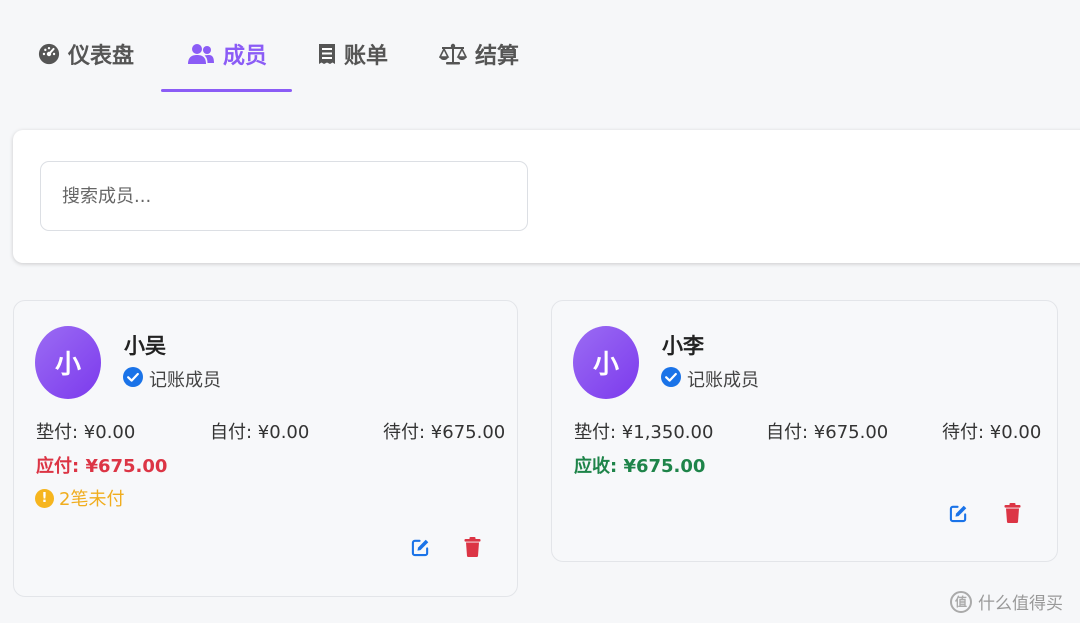 The image size is (1080, 623). I want to click on balance-amount: 应付: ¥675.00, so click(102, 466).